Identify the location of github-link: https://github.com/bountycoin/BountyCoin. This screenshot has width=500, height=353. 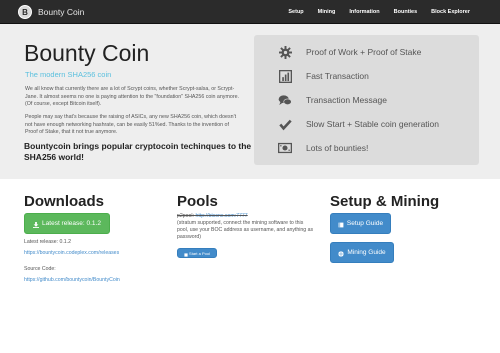
(72, 280).